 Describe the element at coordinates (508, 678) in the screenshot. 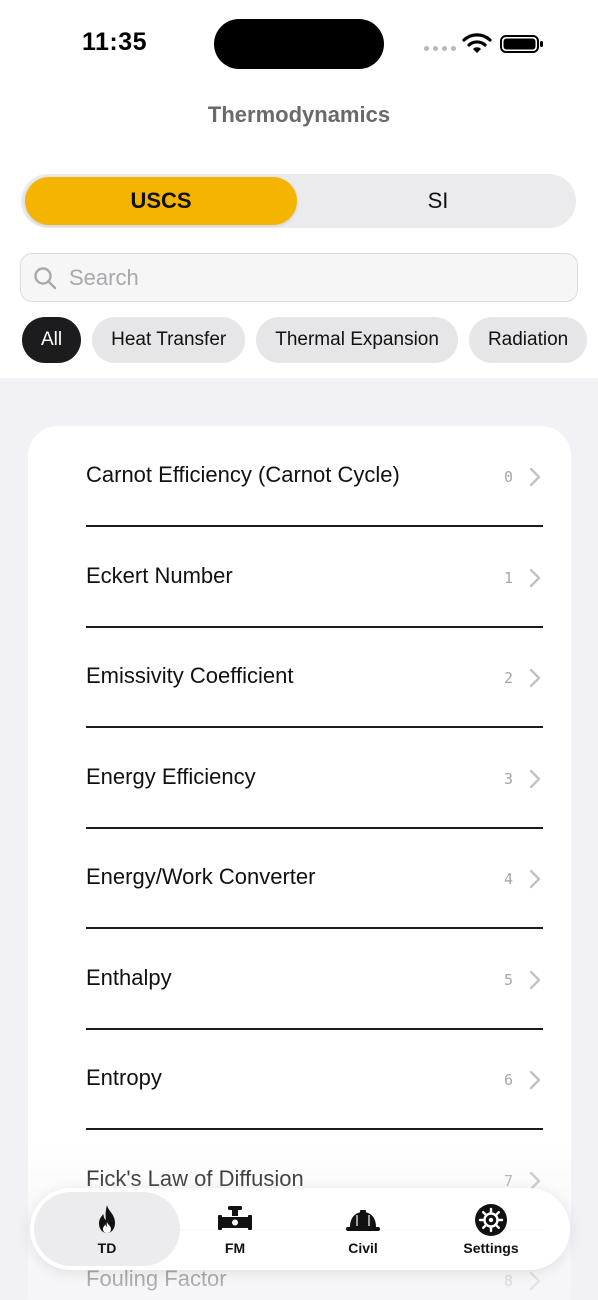

I see `list-item-index: 2` at that location.